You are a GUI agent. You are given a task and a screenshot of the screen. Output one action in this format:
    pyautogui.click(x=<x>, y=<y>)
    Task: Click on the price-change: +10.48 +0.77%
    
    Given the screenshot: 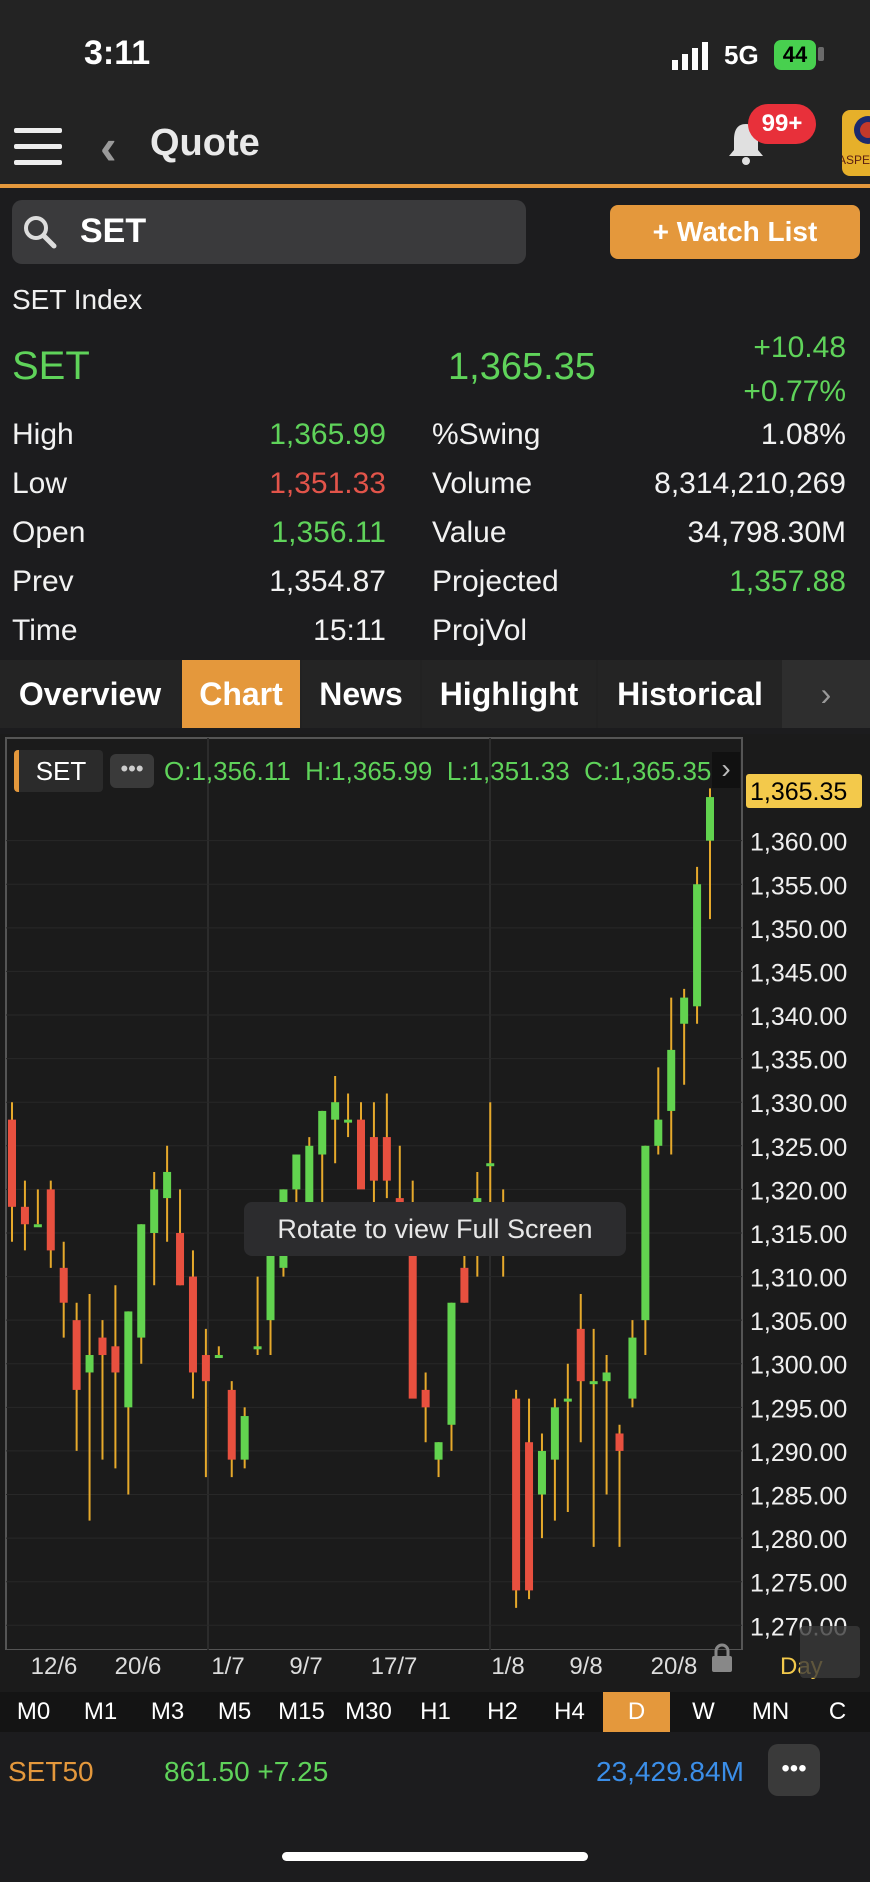 What is the action you would take?
    pyautogui.click(x=794, y=370)
    